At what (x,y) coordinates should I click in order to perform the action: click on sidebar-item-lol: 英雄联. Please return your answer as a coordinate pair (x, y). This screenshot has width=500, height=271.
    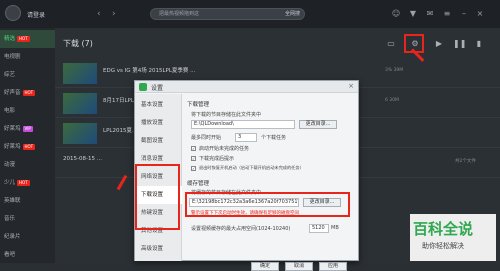
    Looking at the image, I should click on (27, 201).